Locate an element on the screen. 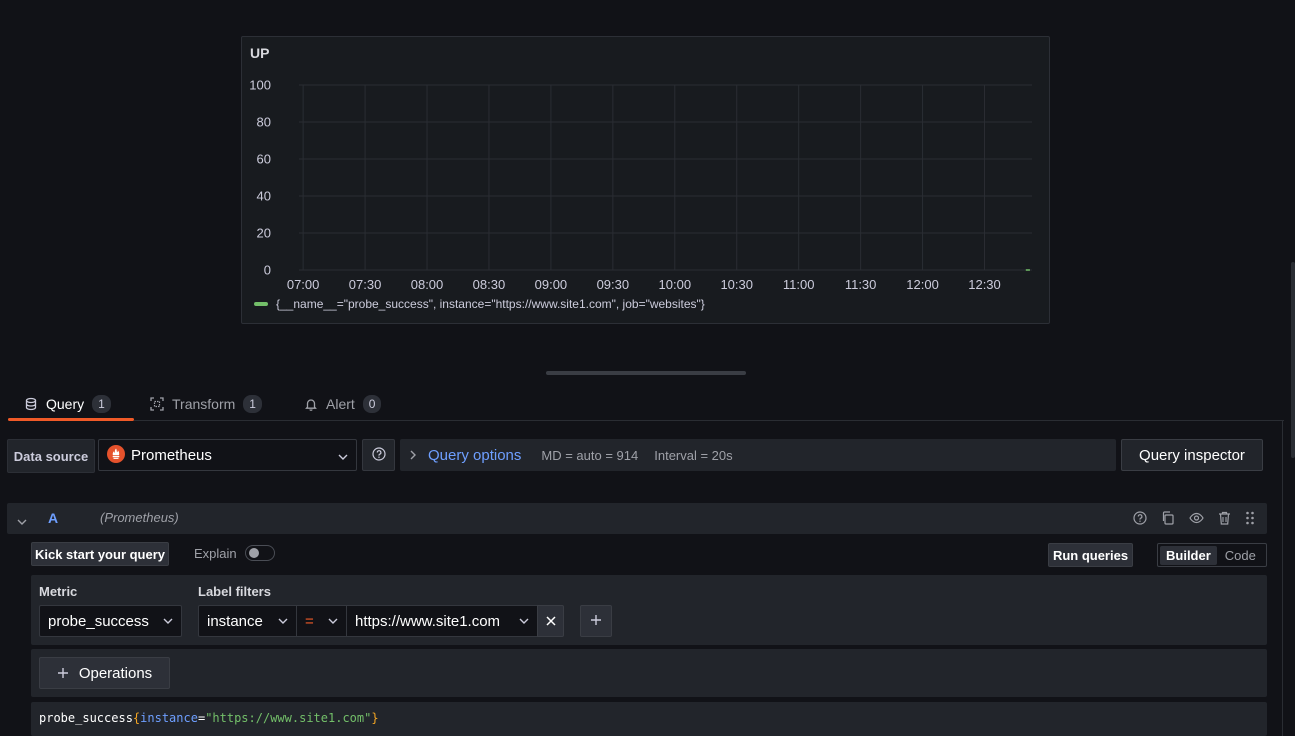  y-tick-label: 20 is located at coordinates (264, 233).